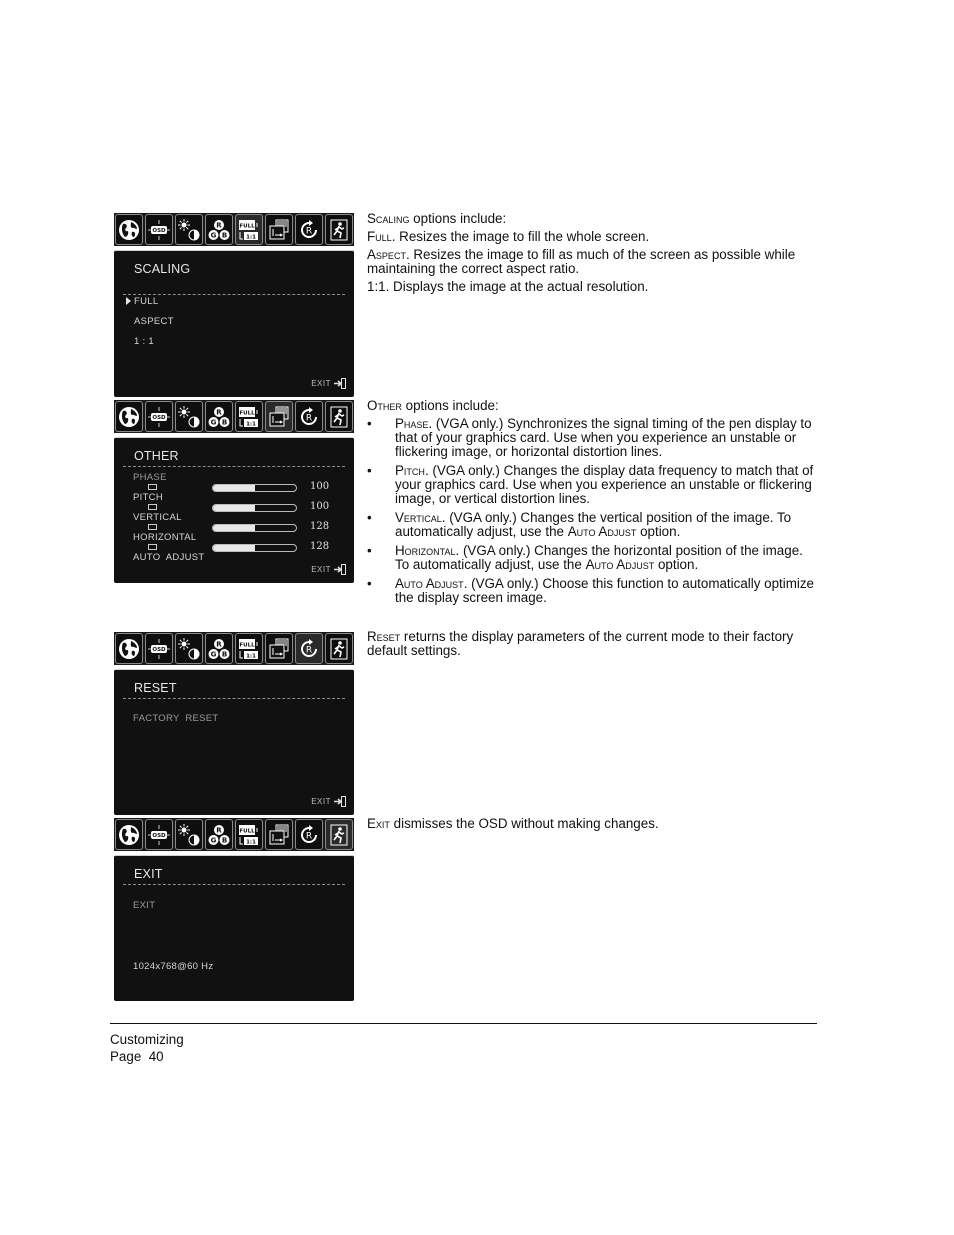  What do you see at coordinates (176, 718) in the screenshot?
I see `menu-item-factory-reset: FACTORY RESET` at bounding box center [176, 718].